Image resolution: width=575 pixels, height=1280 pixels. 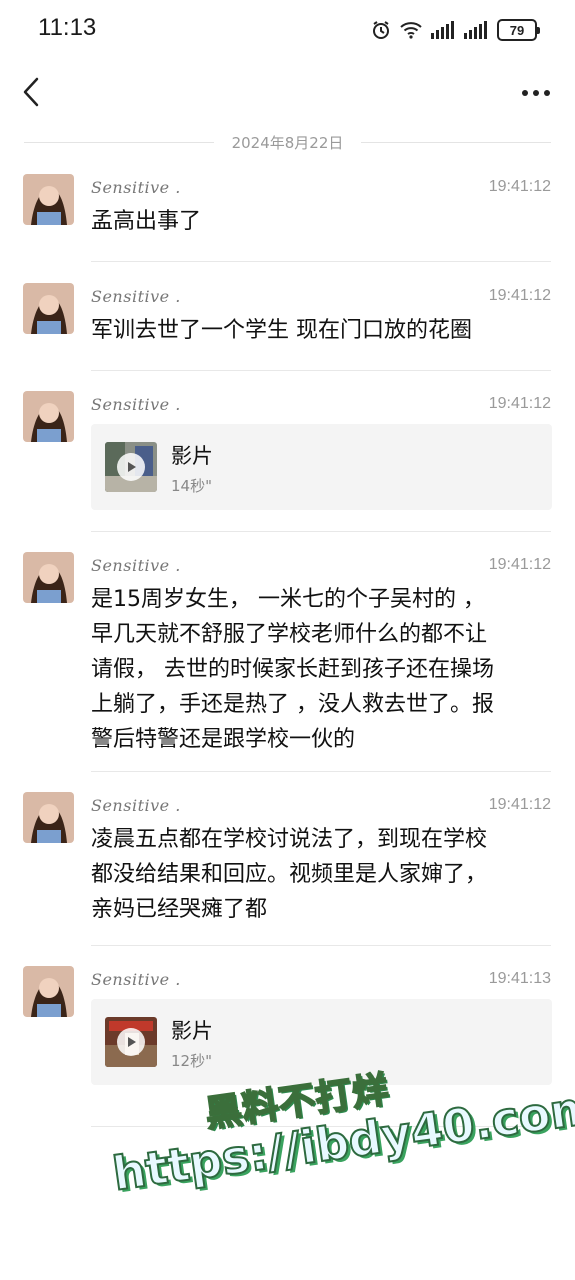 What do you see at coordinates (519, 978) in the screenshot?
I see `message-time: 19:41:13` at bounding box center [519, 978].